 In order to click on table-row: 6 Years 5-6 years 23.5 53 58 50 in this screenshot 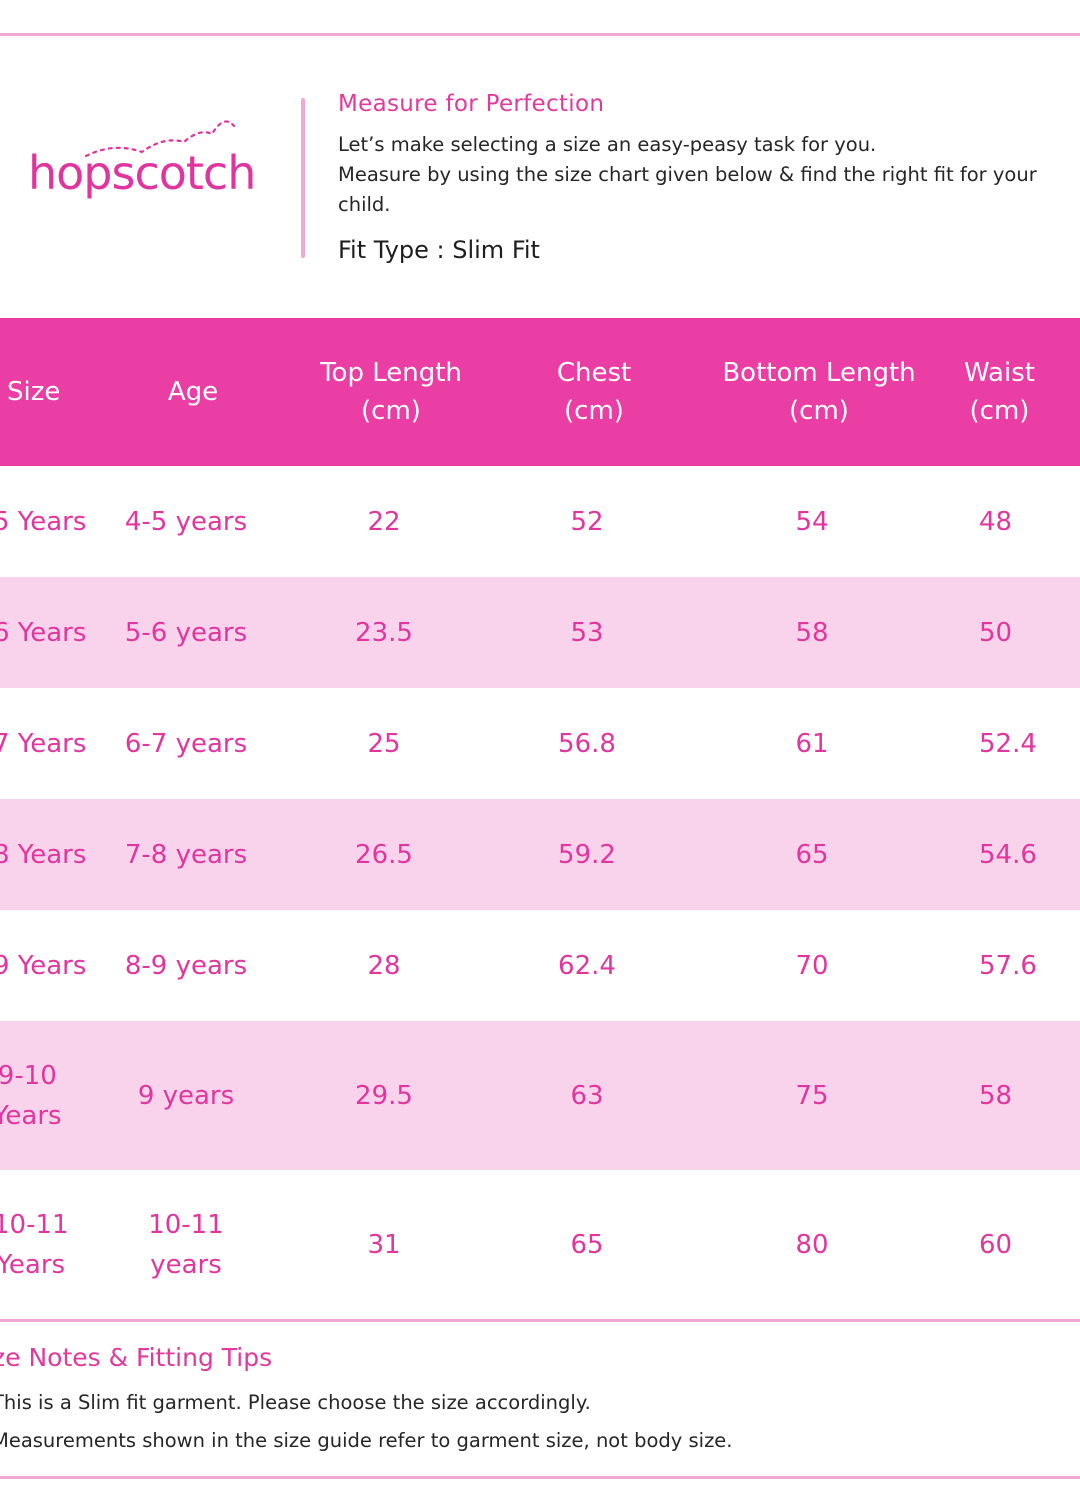, I will do `click(540, 632)`.